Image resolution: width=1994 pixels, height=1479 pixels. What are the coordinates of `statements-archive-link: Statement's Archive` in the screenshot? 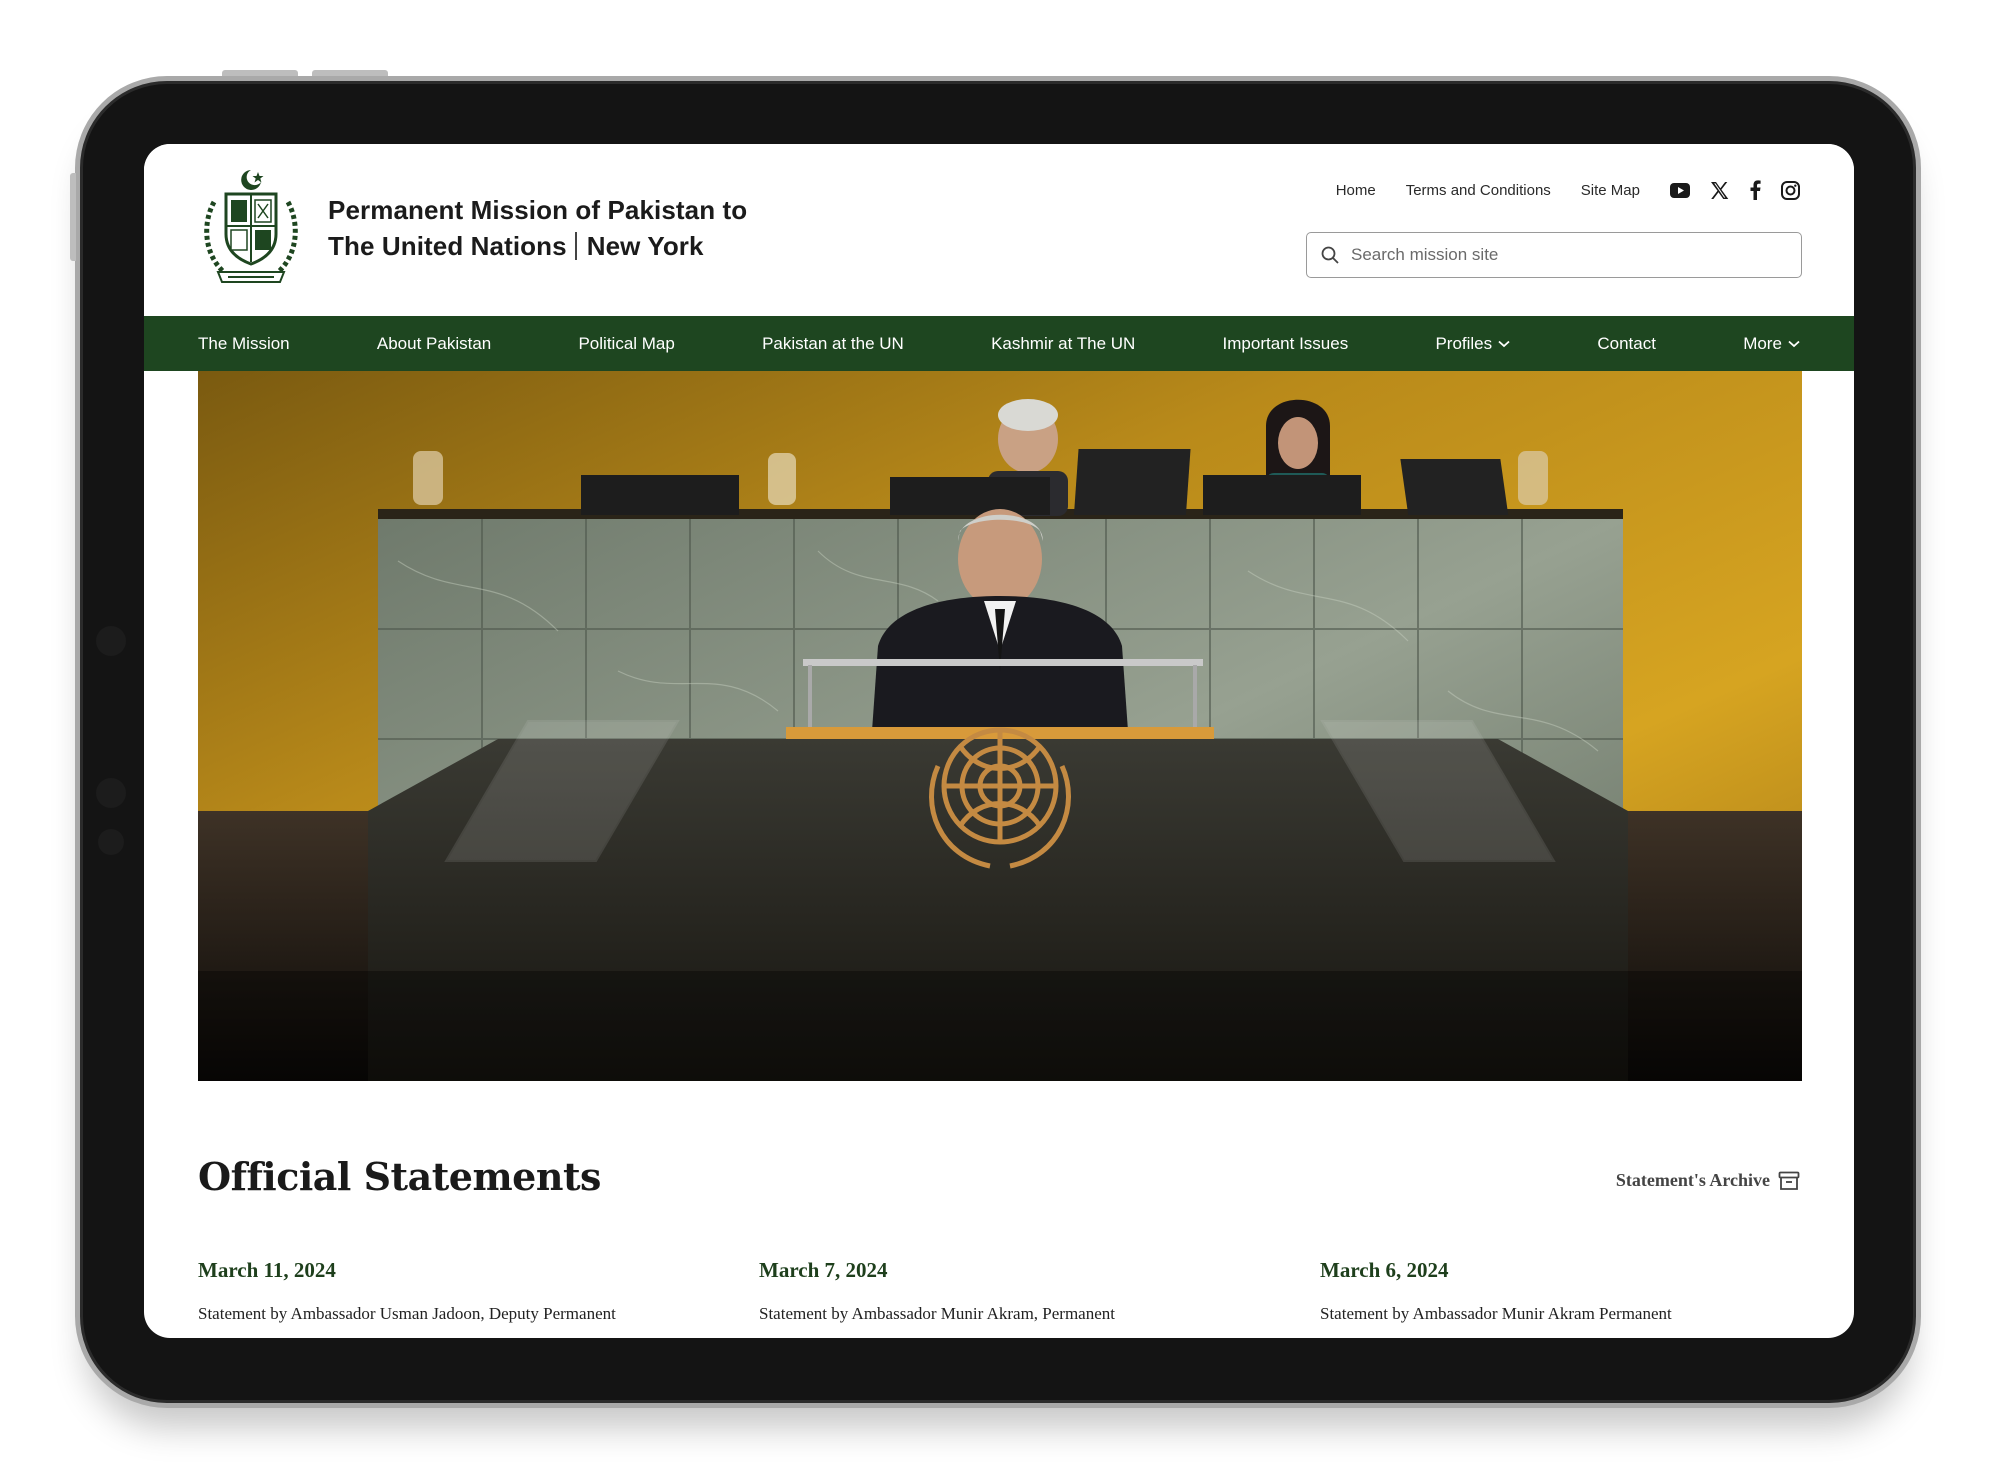 It's located at (1708, 1180).